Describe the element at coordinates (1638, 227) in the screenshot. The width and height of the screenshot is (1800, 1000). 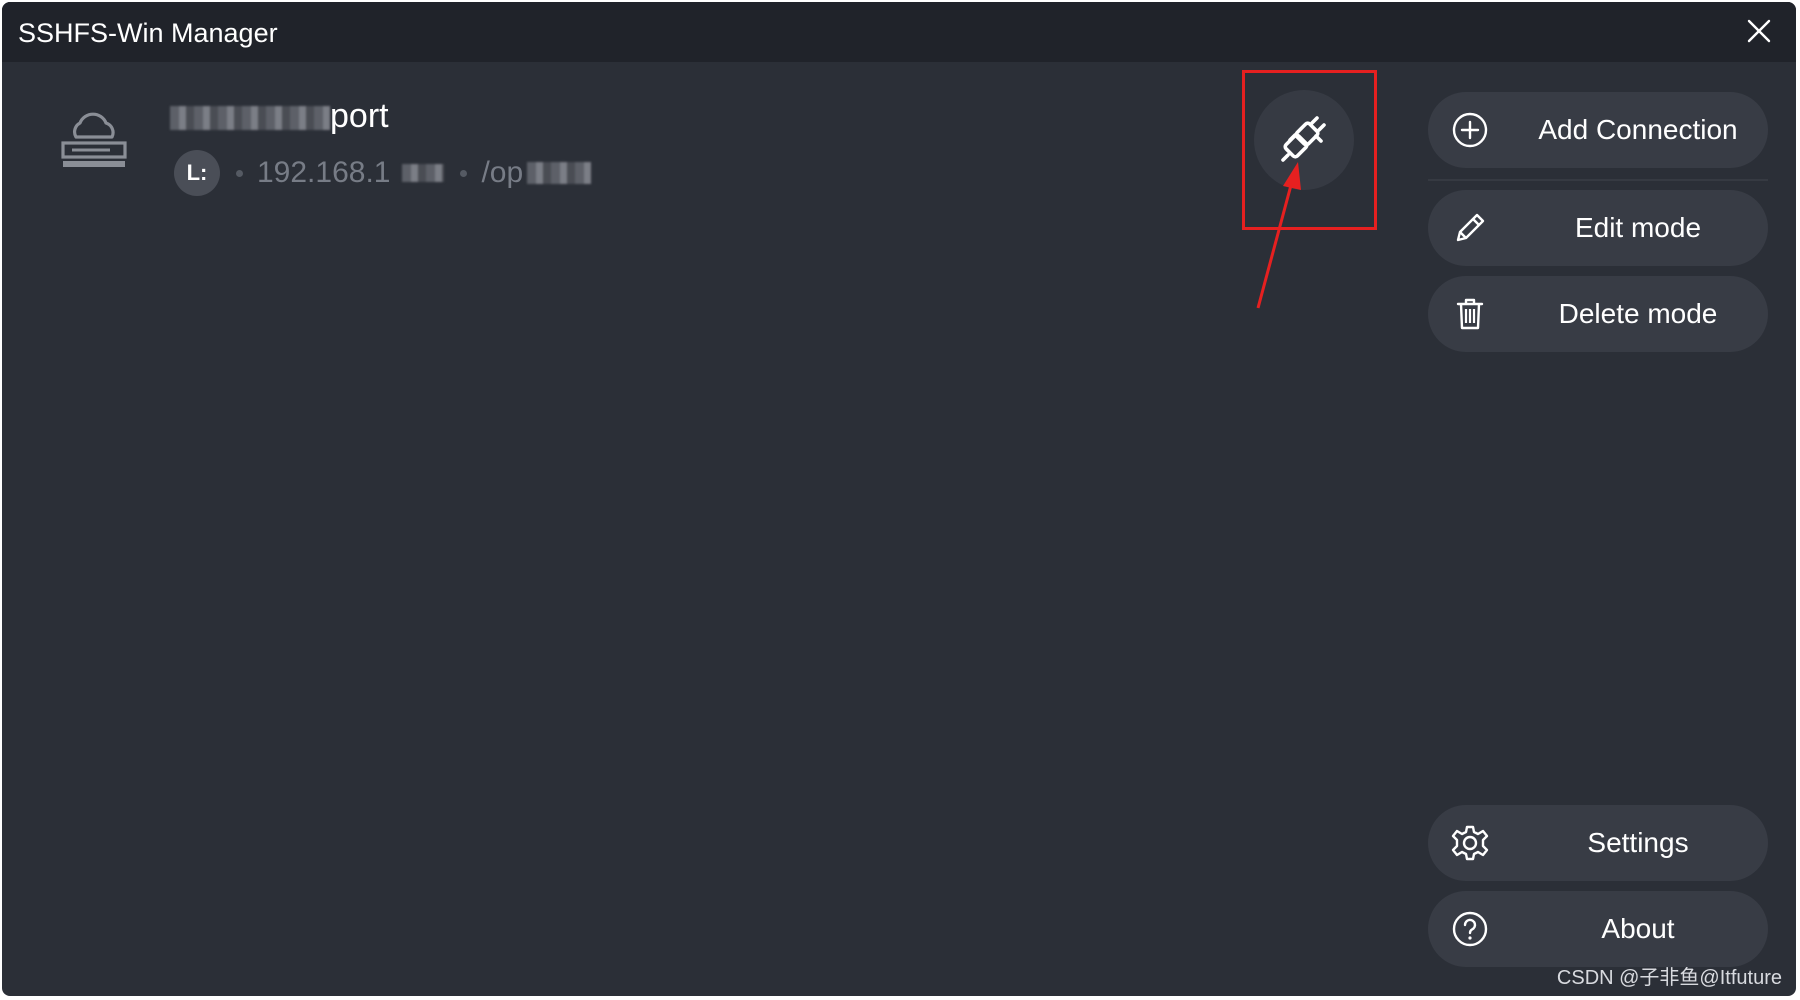
I see `edit-mode-label: Edit mode` at that location.